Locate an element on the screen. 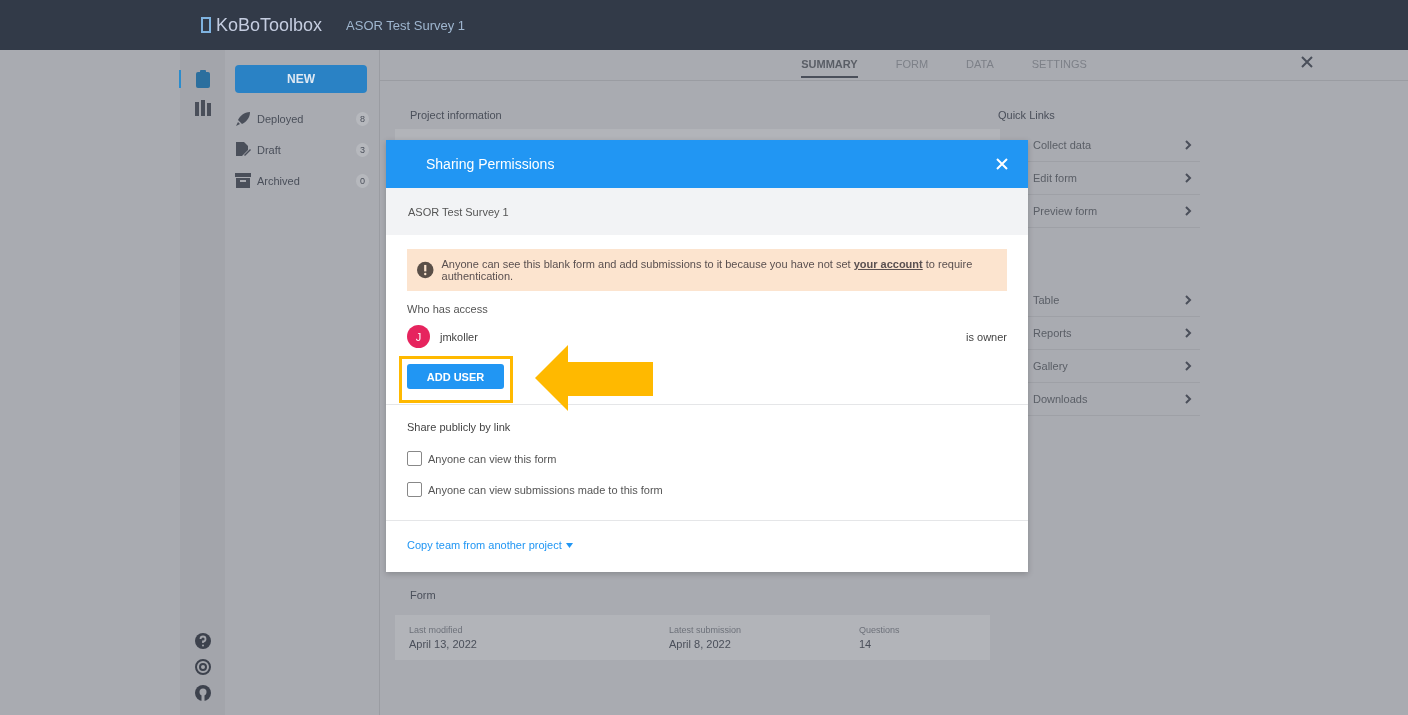 This screenshot has height=715, width=1408. stat-value: April 13, 2022 is located at coordinates (443, 644).